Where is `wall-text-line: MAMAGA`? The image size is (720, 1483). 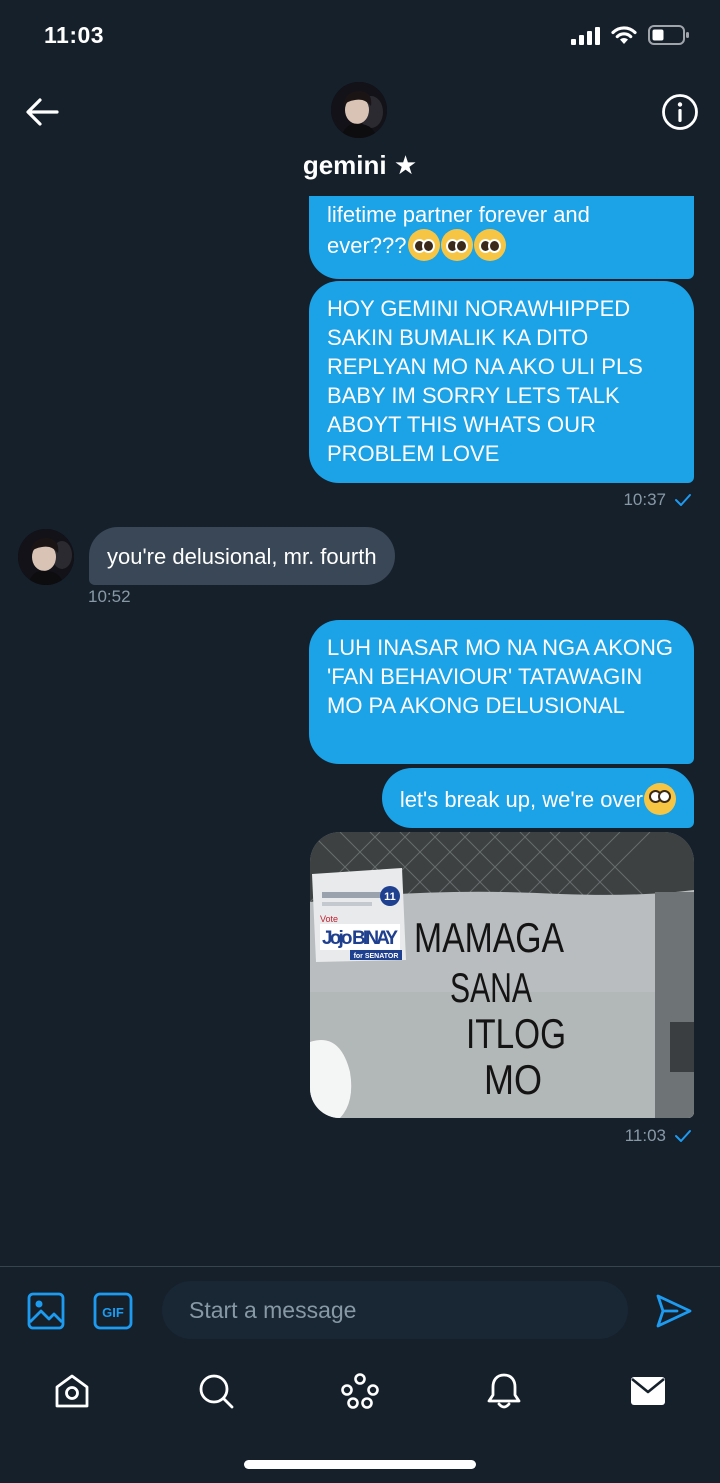
wall-text-line: MAMAGA is located at coordinates (489, 937).